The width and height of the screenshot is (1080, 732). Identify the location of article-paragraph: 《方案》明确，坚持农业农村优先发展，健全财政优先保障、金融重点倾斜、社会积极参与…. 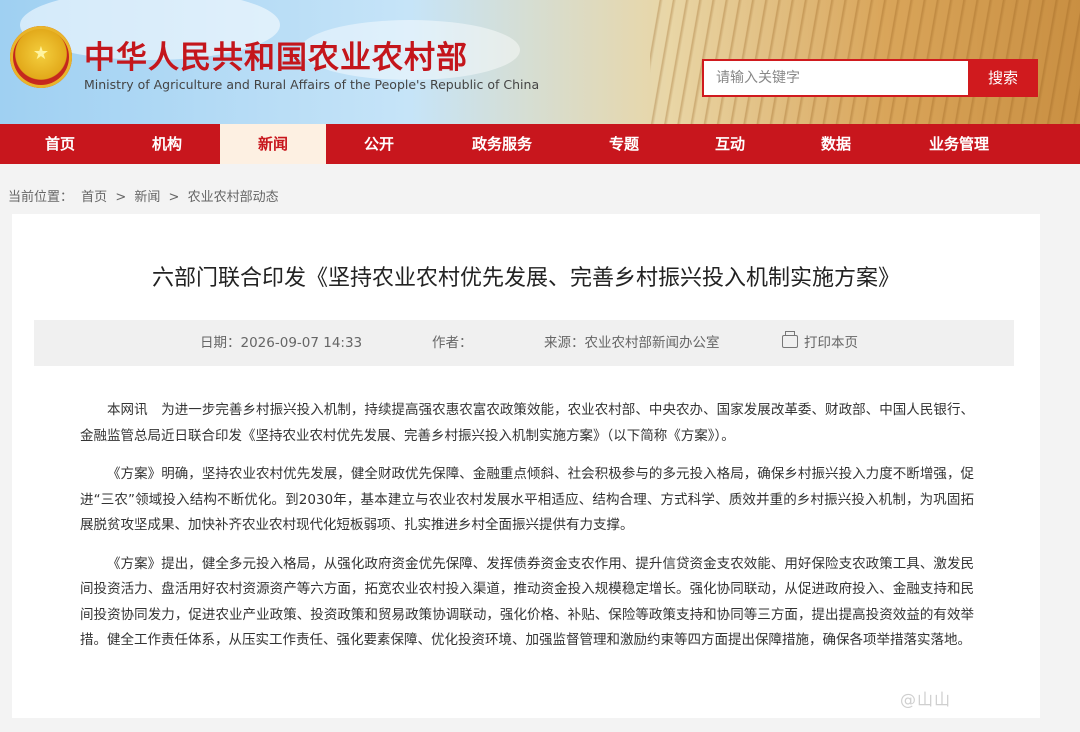
(527, 499).